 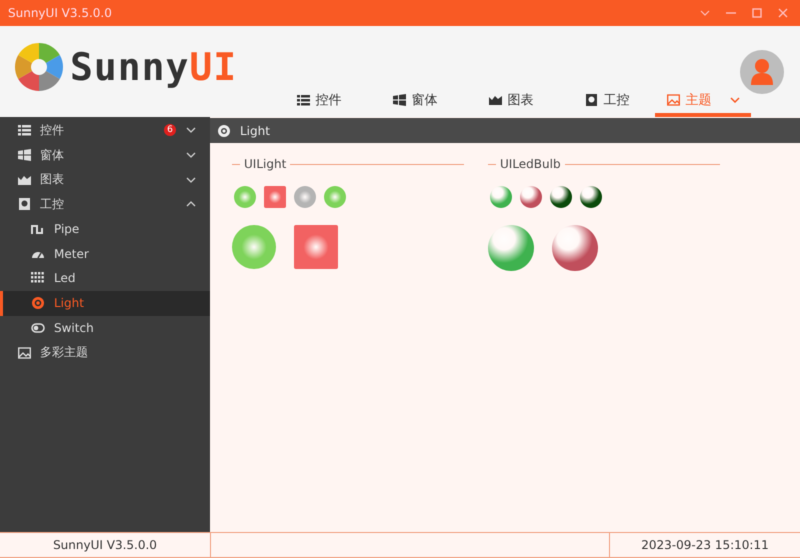 What do you see at coordinates (105, 130) in the screenshot?
I see `sidebar-item: 控件 6` at bounding box center [105, 130].